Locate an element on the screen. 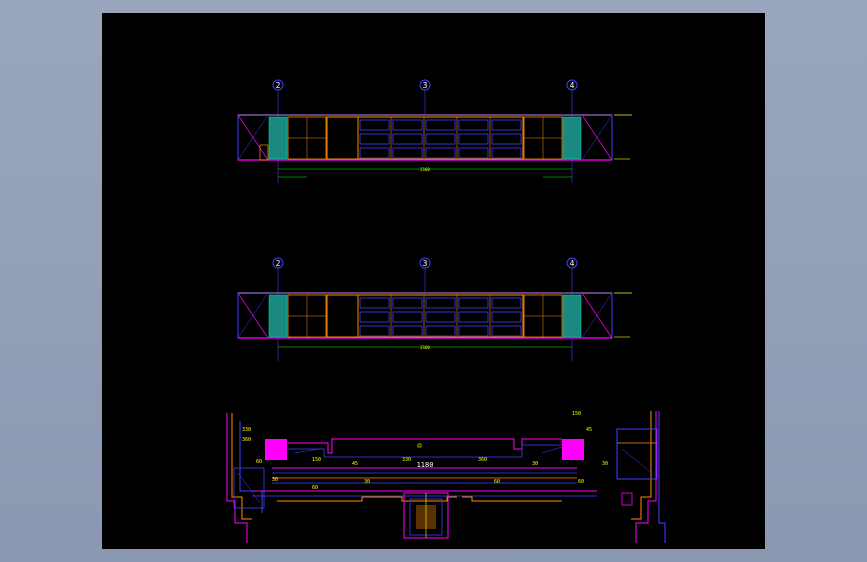  right-column-block is located at coordinates (573, 449).